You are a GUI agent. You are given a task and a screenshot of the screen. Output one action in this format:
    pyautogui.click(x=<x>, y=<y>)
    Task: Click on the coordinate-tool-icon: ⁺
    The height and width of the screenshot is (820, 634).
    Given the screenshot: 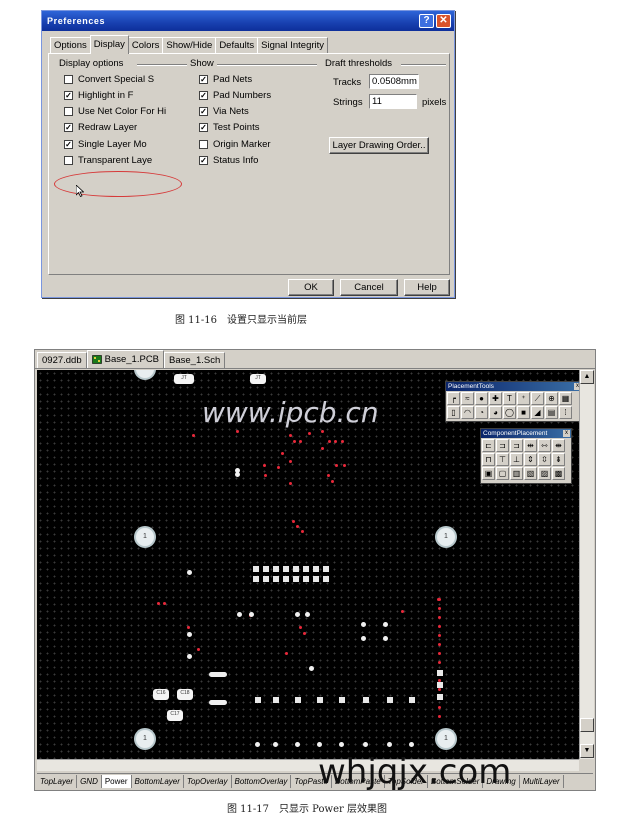 What is the action you would take?
    pyautogui.click(x=523, y=398)
    